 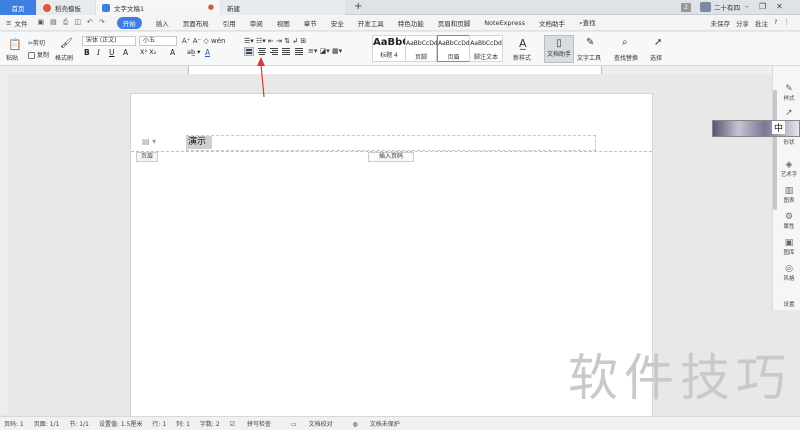 What do you see at coordinates (38, 54) in the screenshot?
I see `copy-button: 复制` at bounding box center [38, 54].